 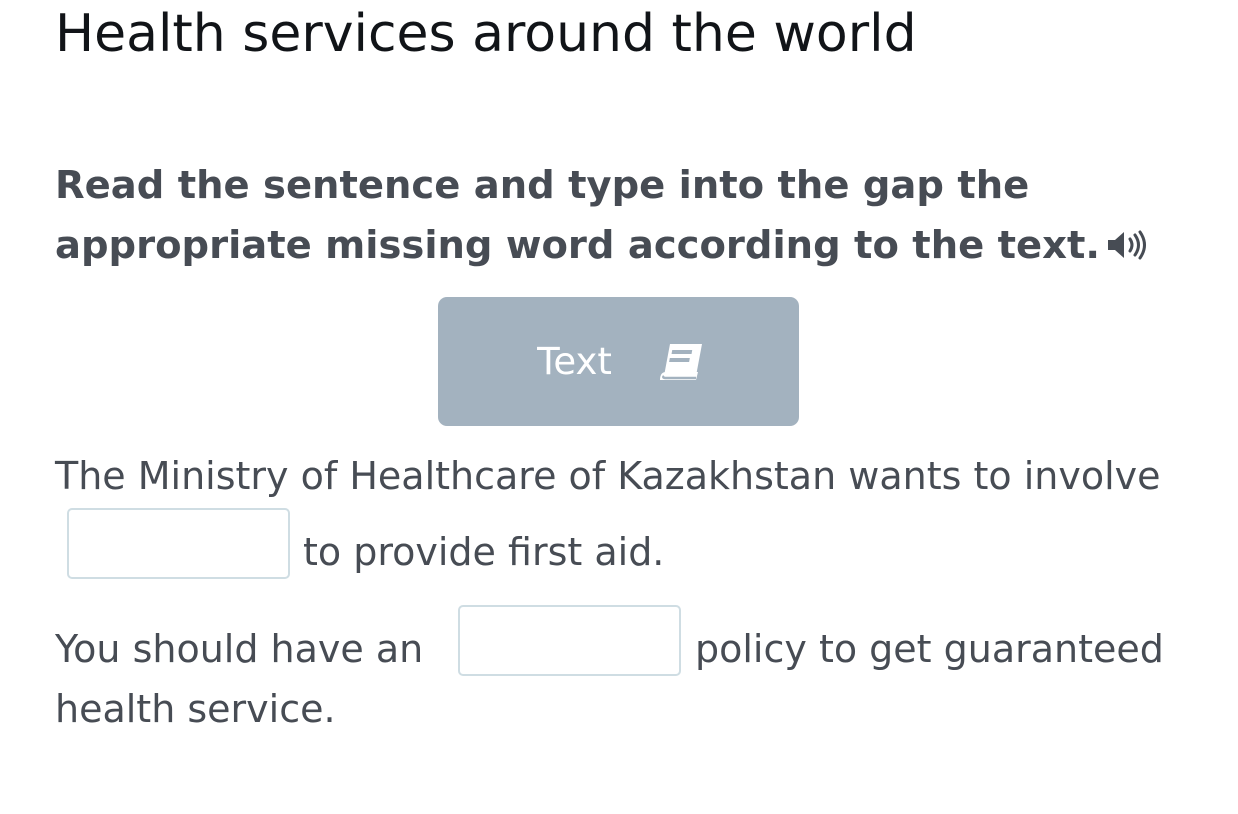 What do you see at coordinates (618, 361) in the screenshot?
I see `text-button: Text` at bounding box center [618, 361].